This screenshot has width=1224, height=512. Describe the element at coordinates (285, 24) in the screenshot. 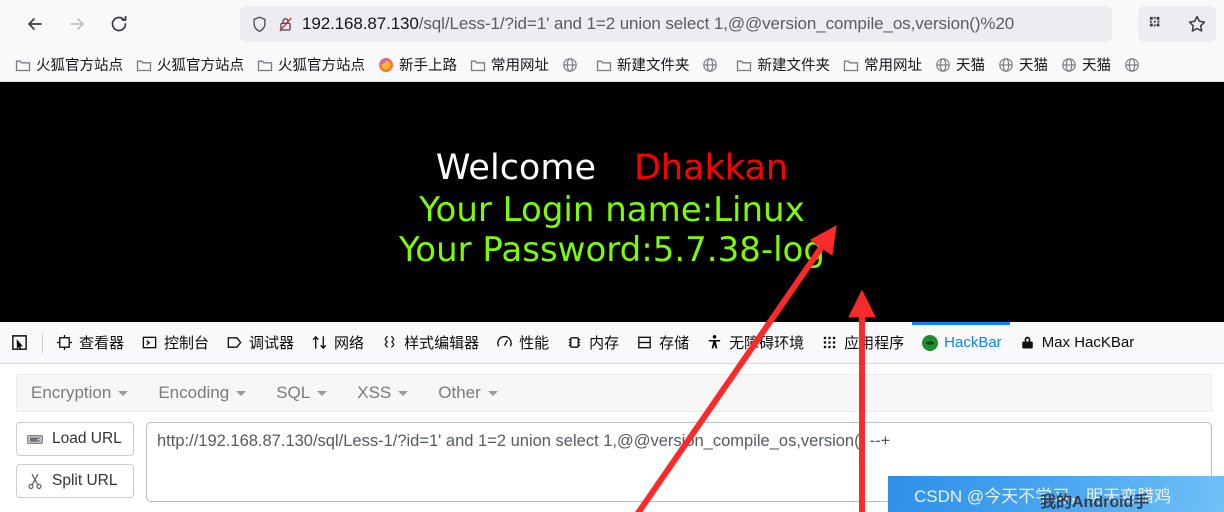

I see `lock-crossed-icon` at that location.